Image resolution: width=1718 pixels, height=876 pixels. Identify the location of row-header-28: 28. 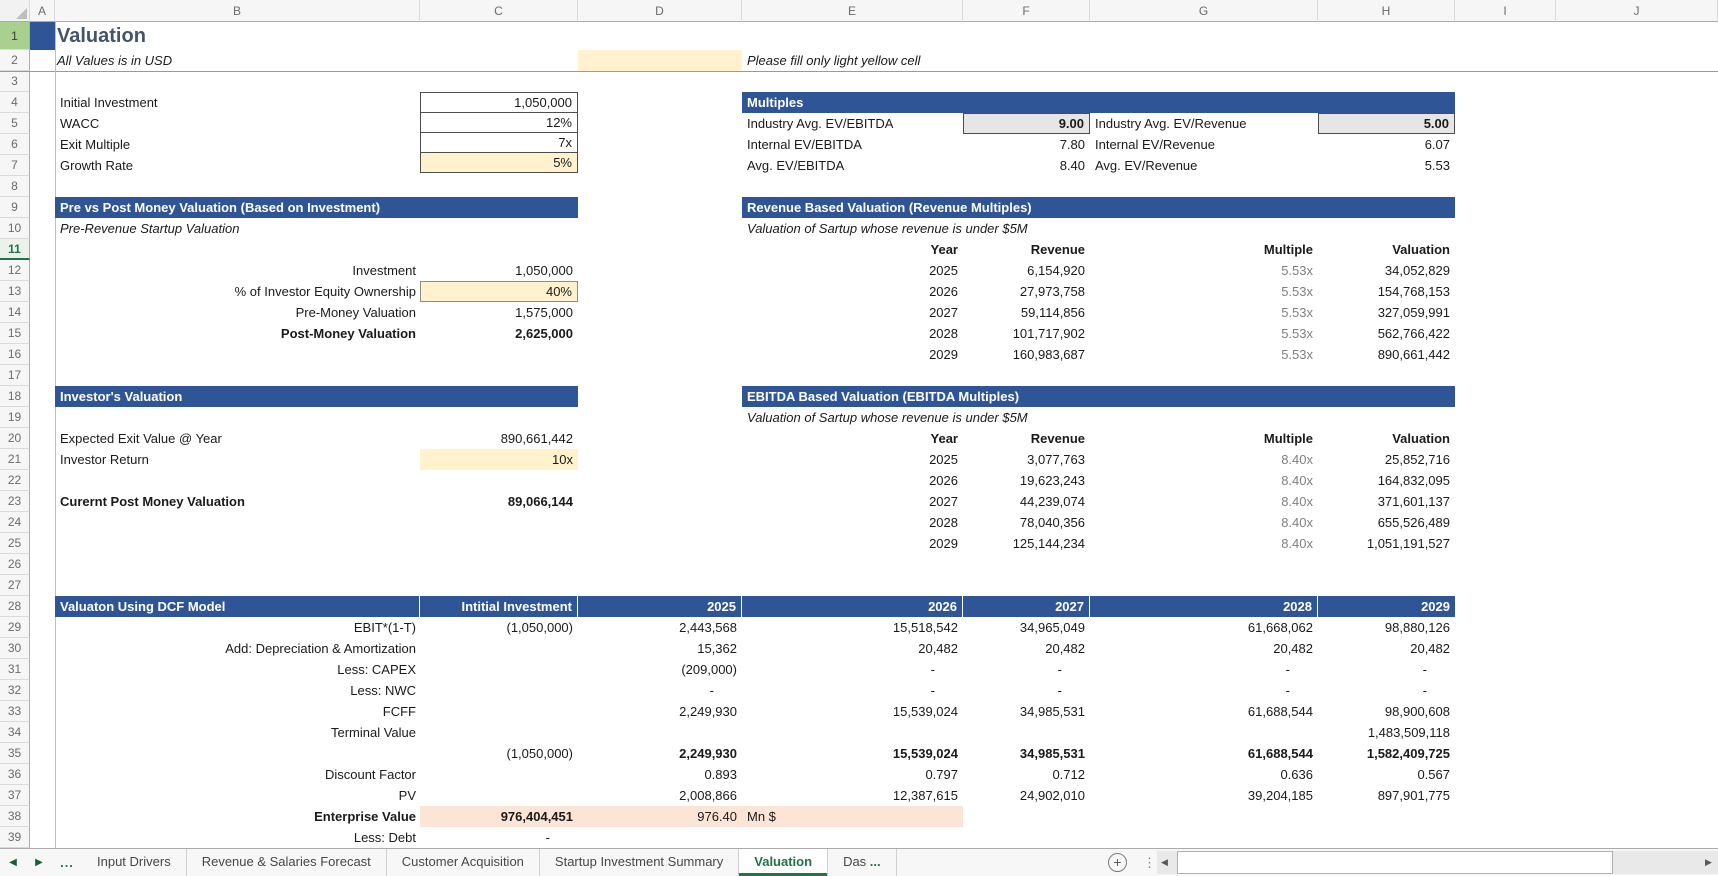
(15, 606).